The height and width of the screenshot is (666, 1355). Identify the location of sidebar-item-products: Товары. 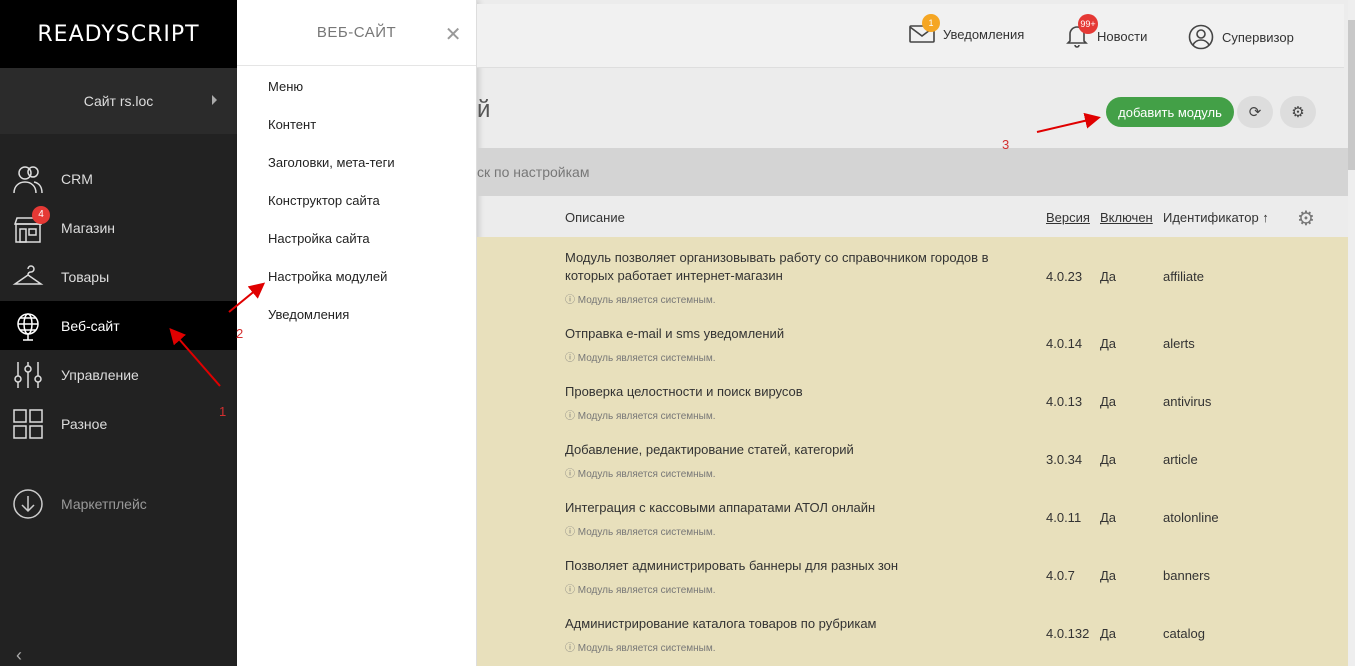
(118, 276).